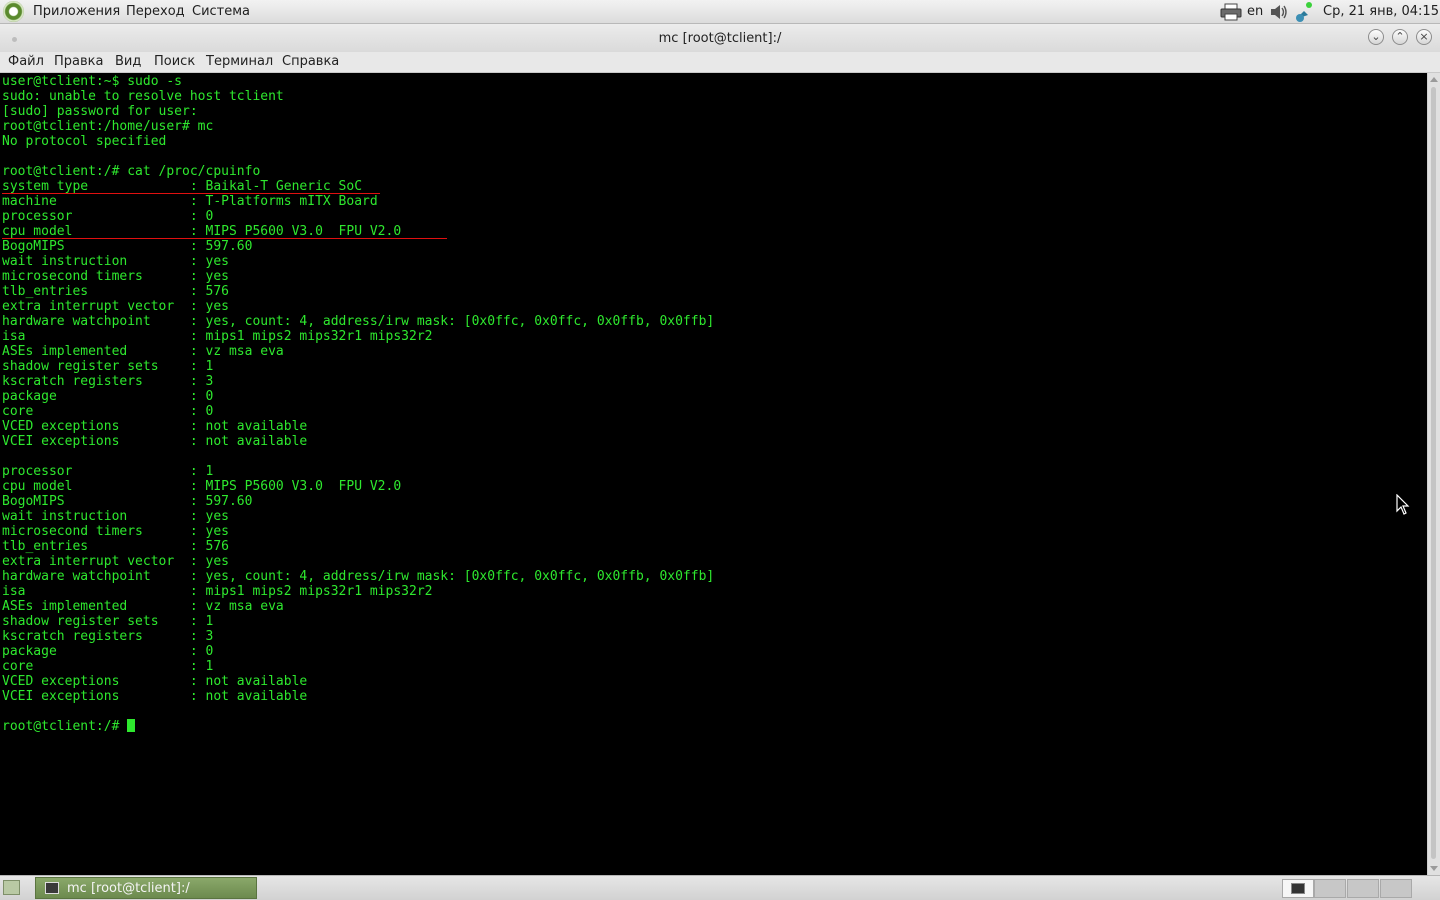  Describe the element at coordinates (155, 11) in the screenshot. I see `menu-places: Переход` at that location.